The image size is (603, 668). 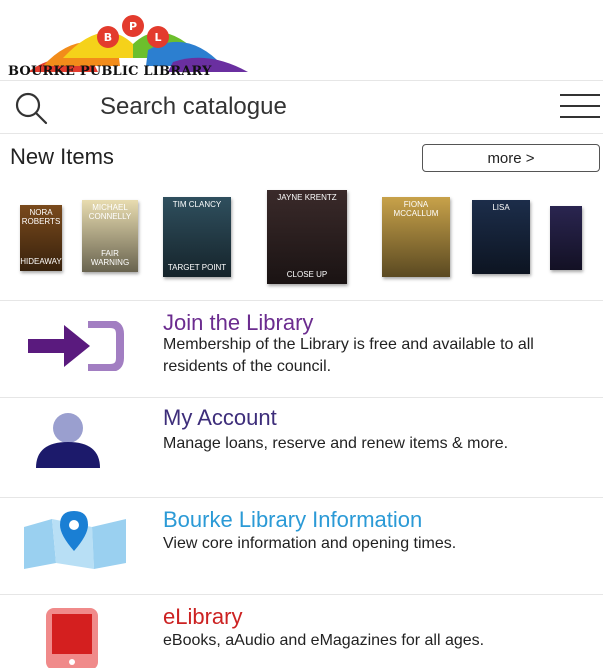 What do you see at coordinates (41, 217) in the screenshot?
I see `book-author: NORA ROBERTS` at bounding box center [41, 217].